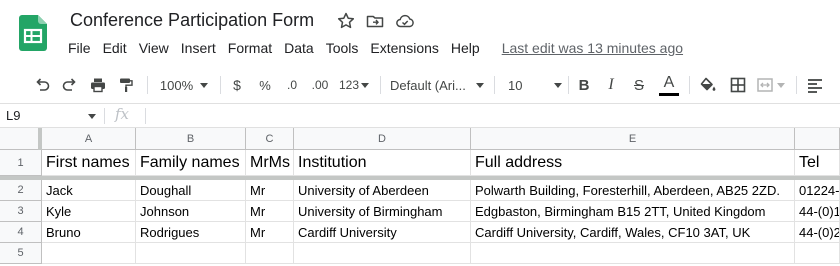 The width and height of the screenshot is (840, 266). What do you see at coordinates (70, 85) in the screenshot?
I see `redo-button` at bounding box center [70, 85].